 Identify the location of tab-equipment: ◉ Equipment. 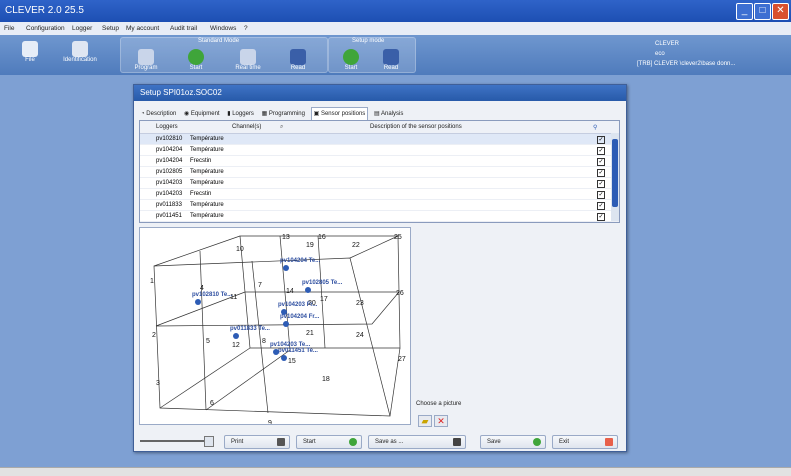
(202, 114).